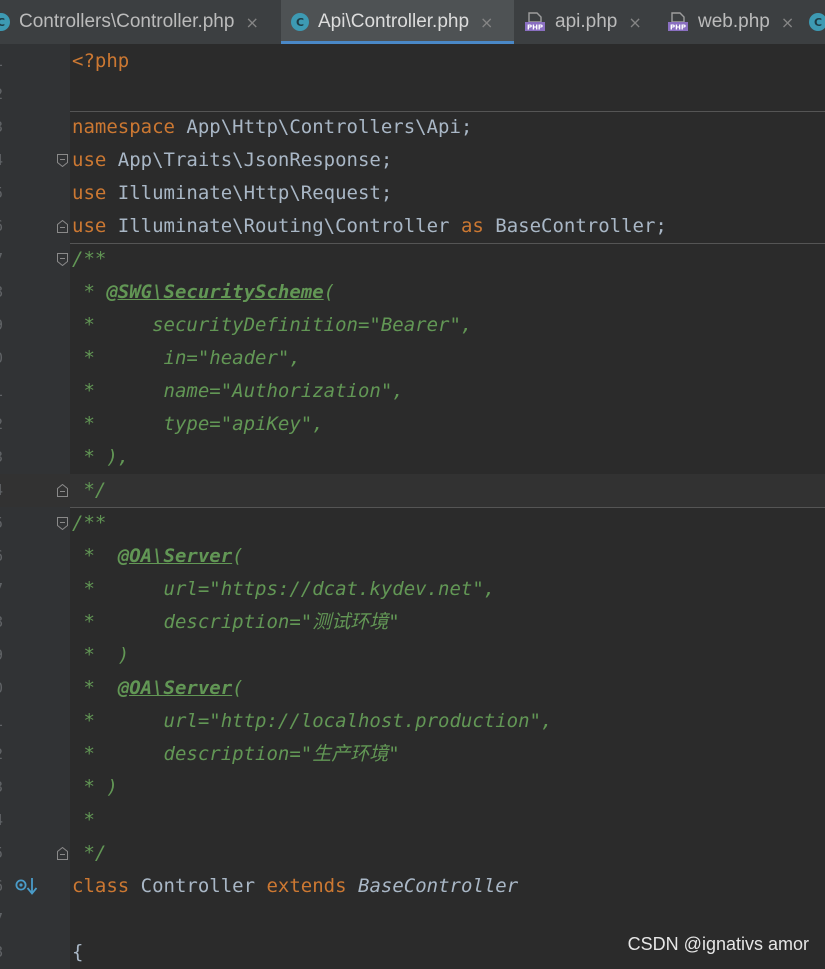  I want to click on code-line: 9 * securityDefinition="Bearer",, so click(412, 325).